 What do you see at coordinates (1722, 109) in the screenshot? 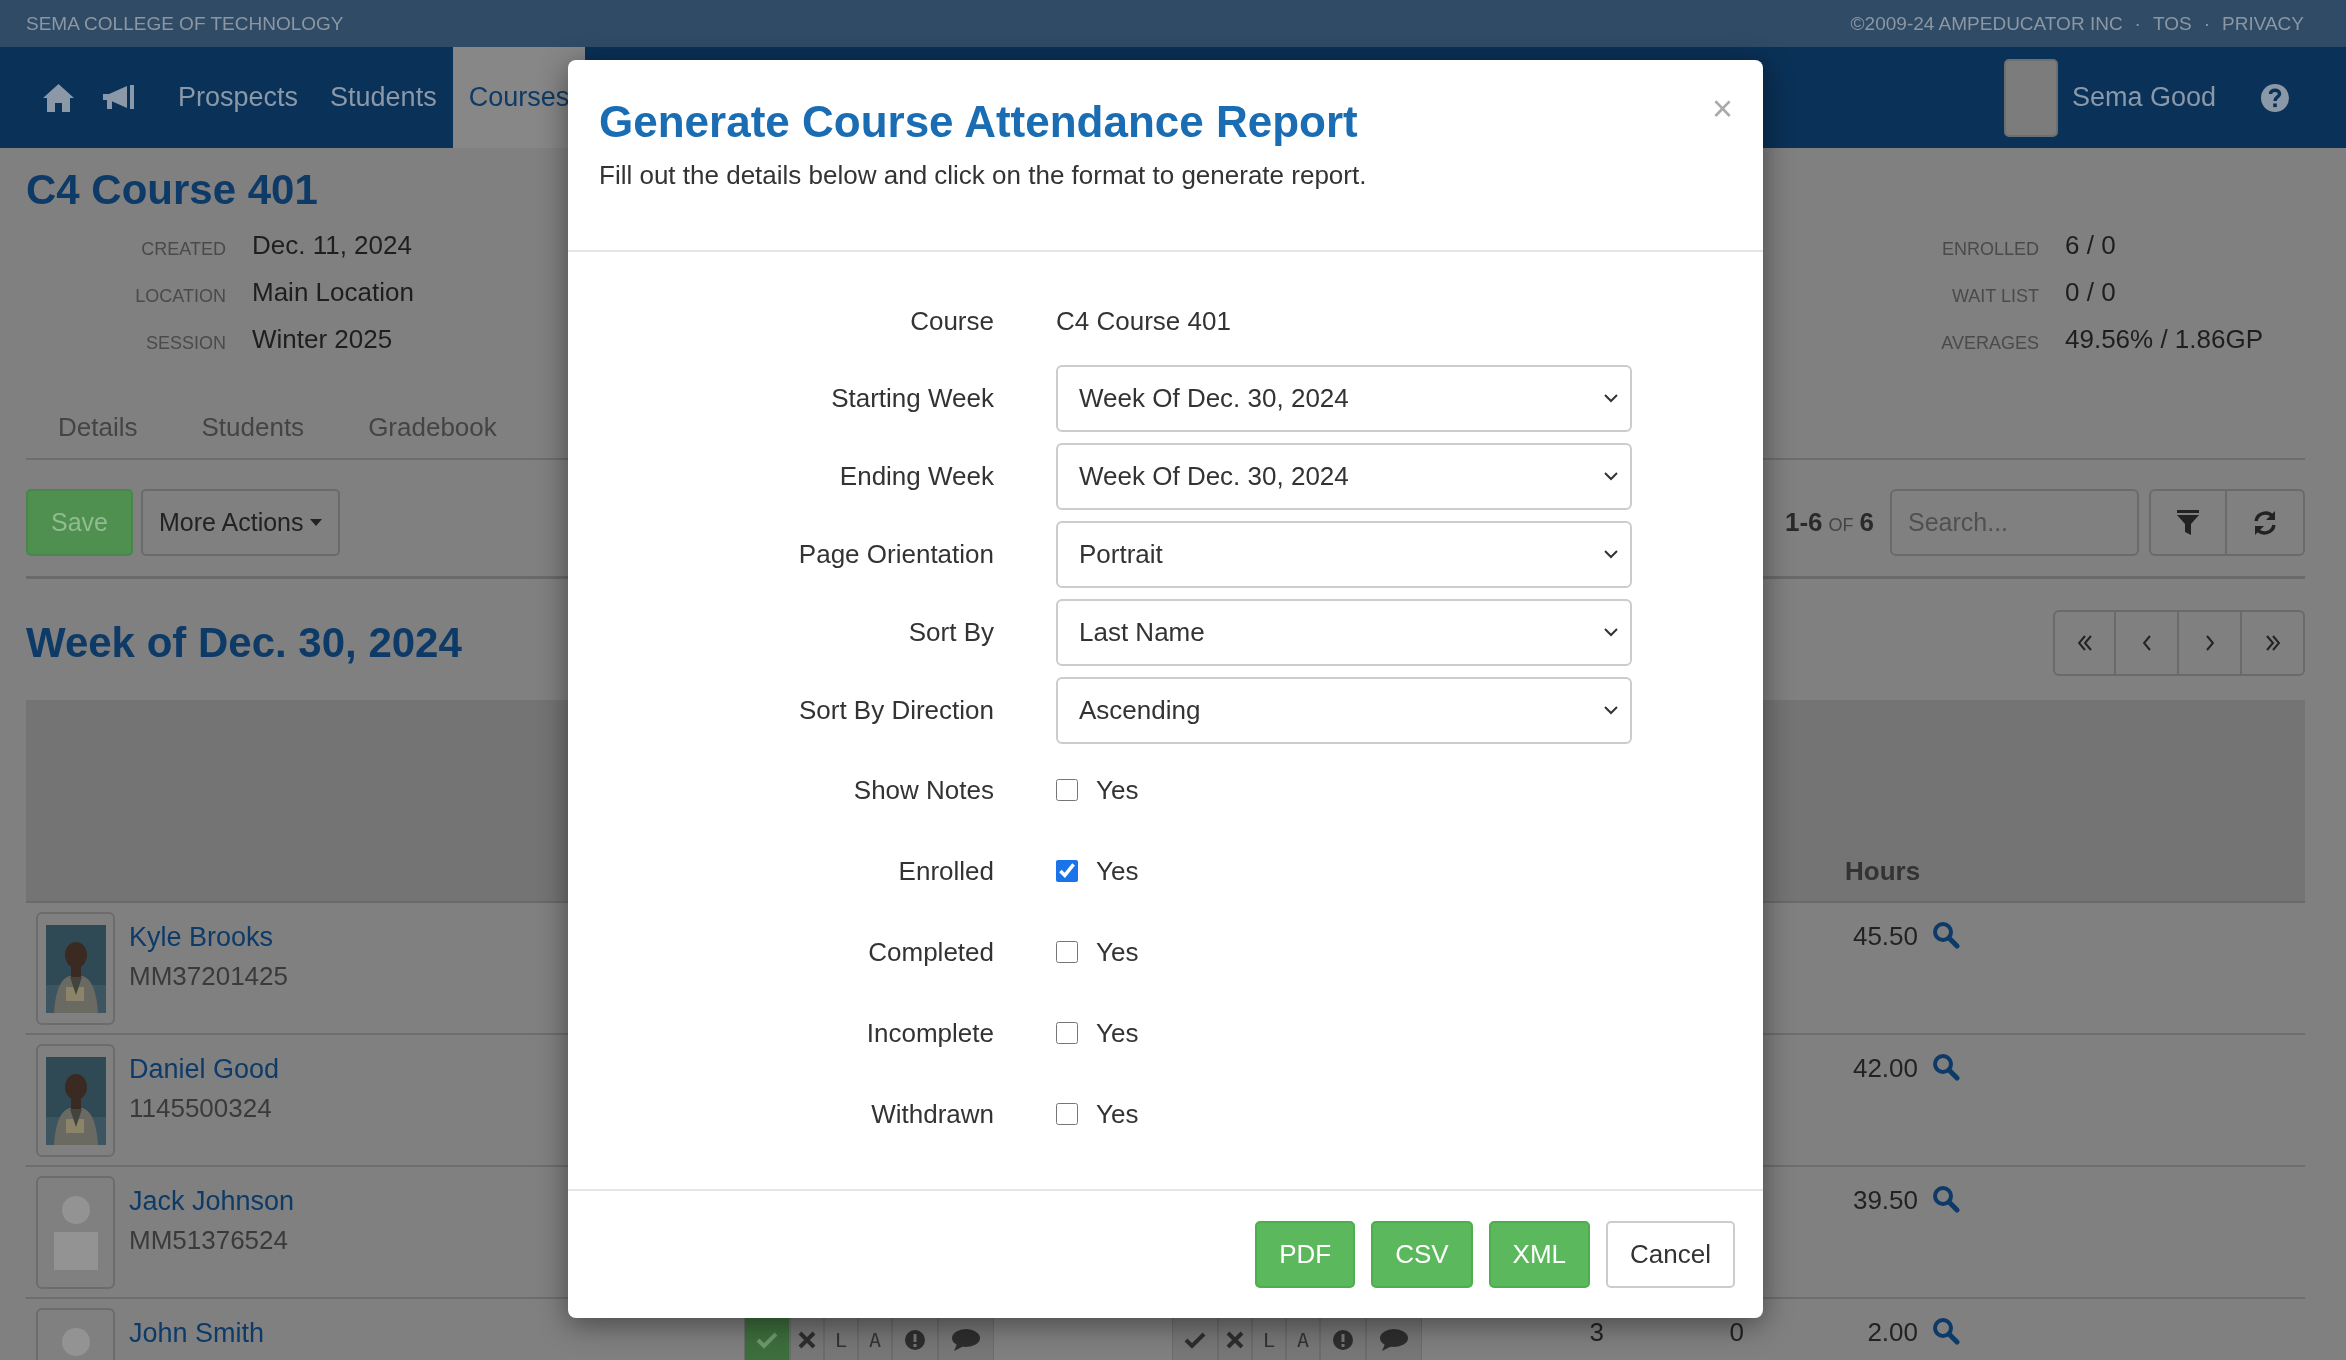
I see `close-button: ×` at bounding box center [1722, 109].